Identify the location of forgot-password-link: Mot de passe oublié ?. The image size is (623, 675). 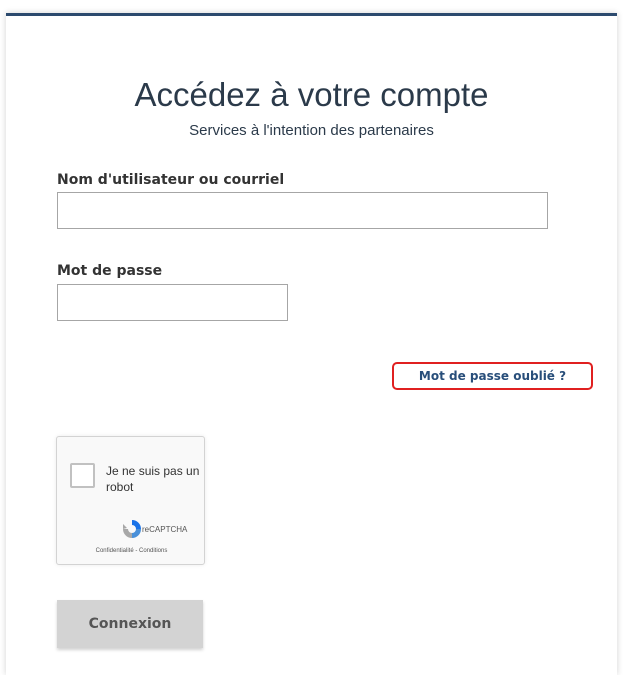
(492, 376).